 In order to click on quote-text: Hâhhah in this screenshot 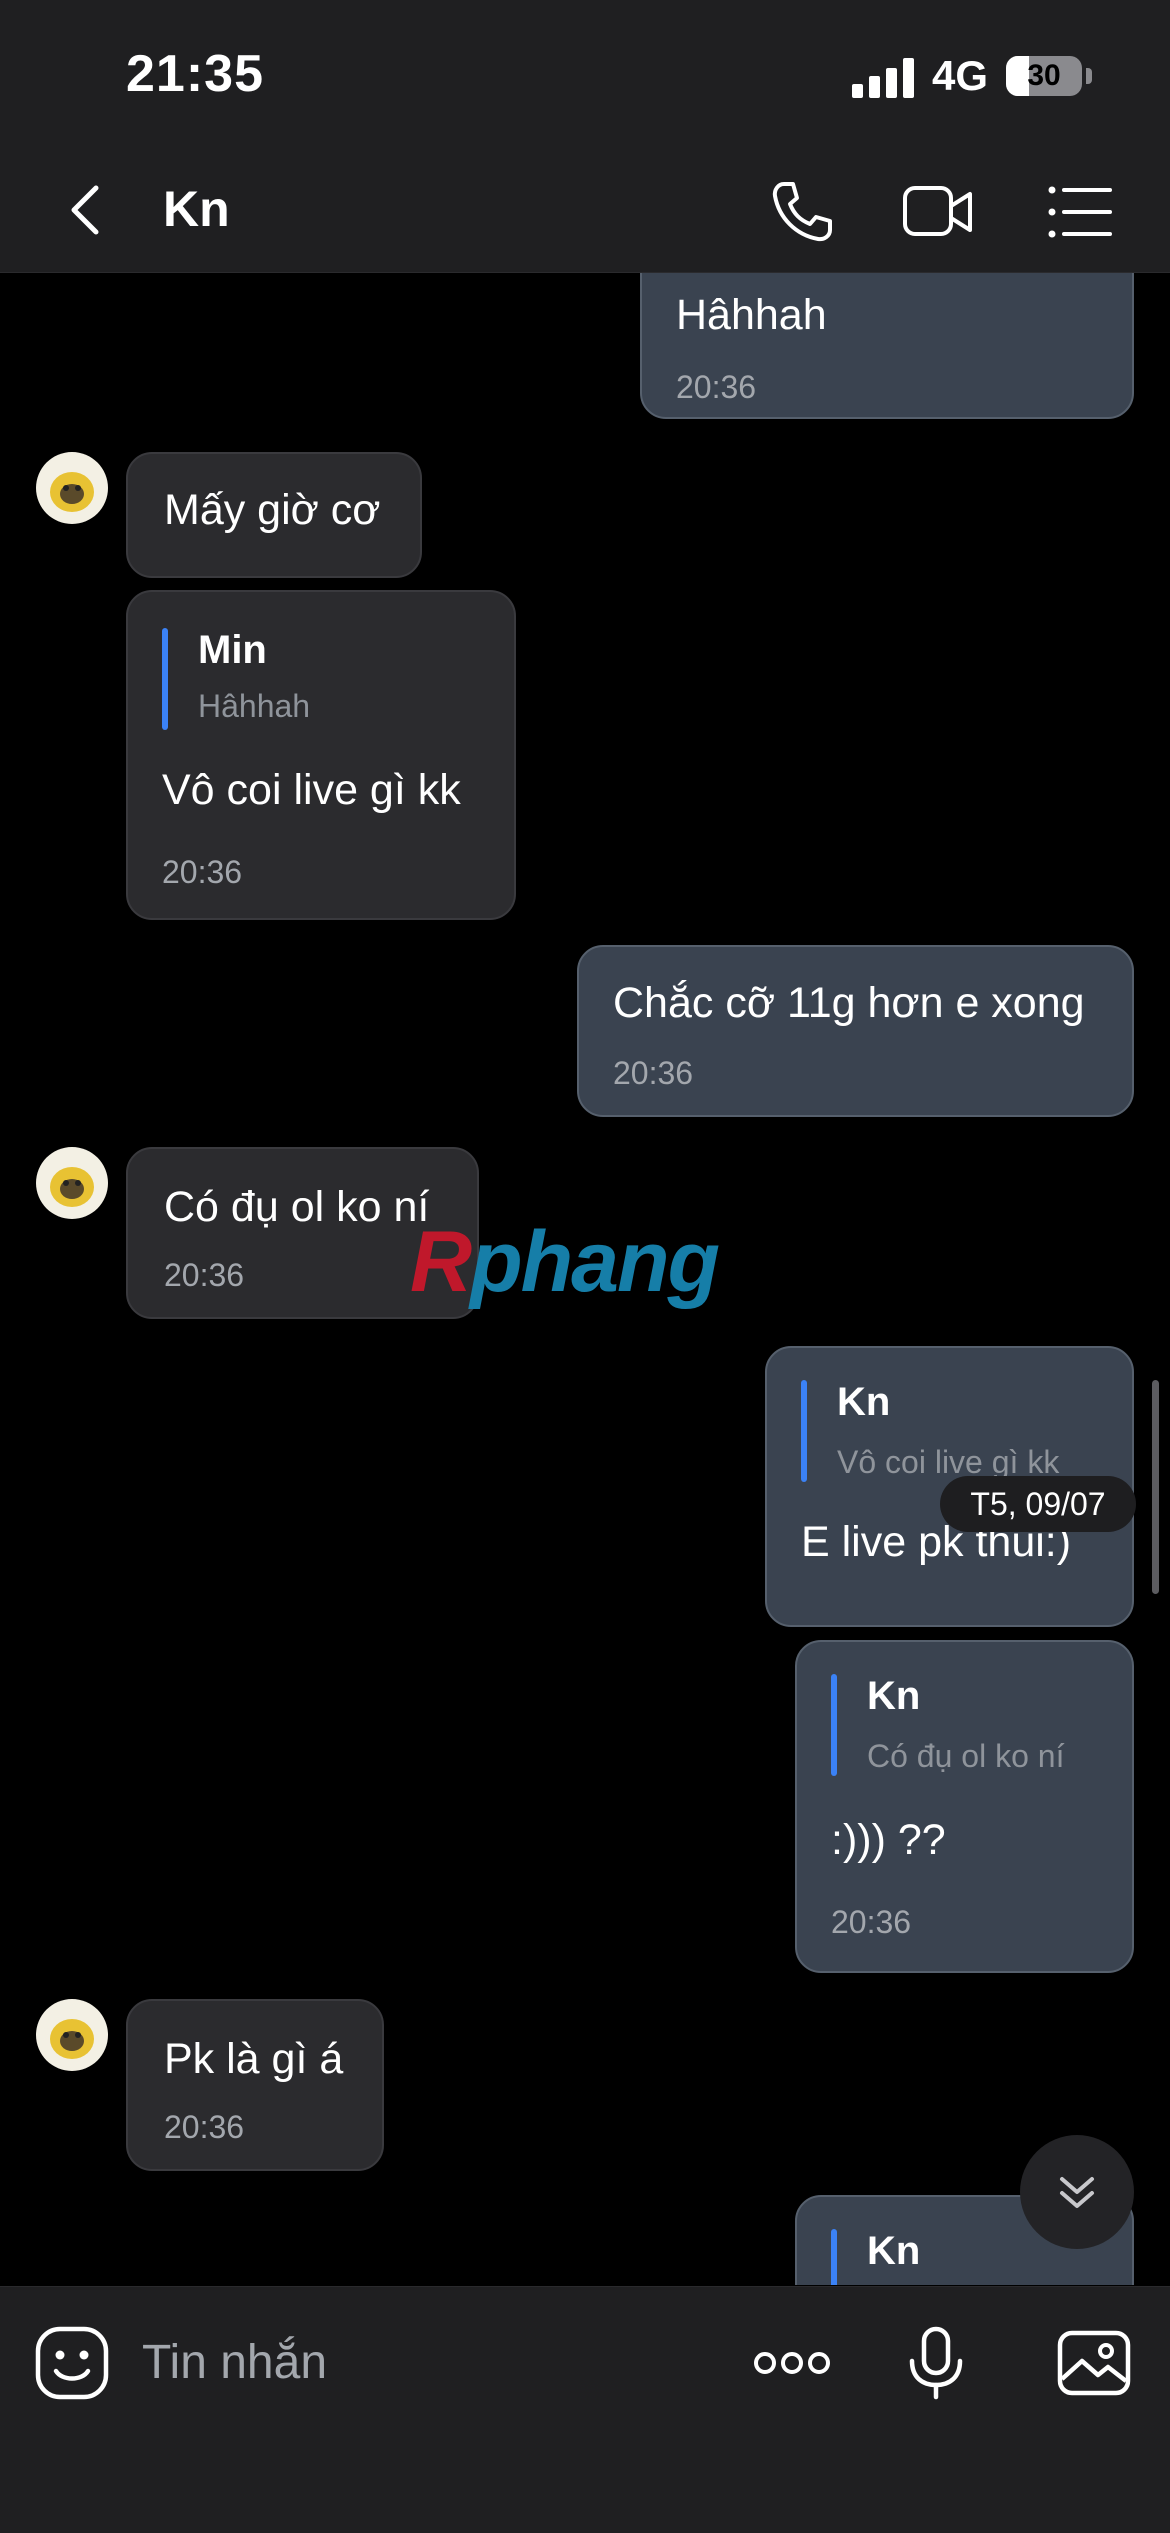, I will do `click(254, 706)`.